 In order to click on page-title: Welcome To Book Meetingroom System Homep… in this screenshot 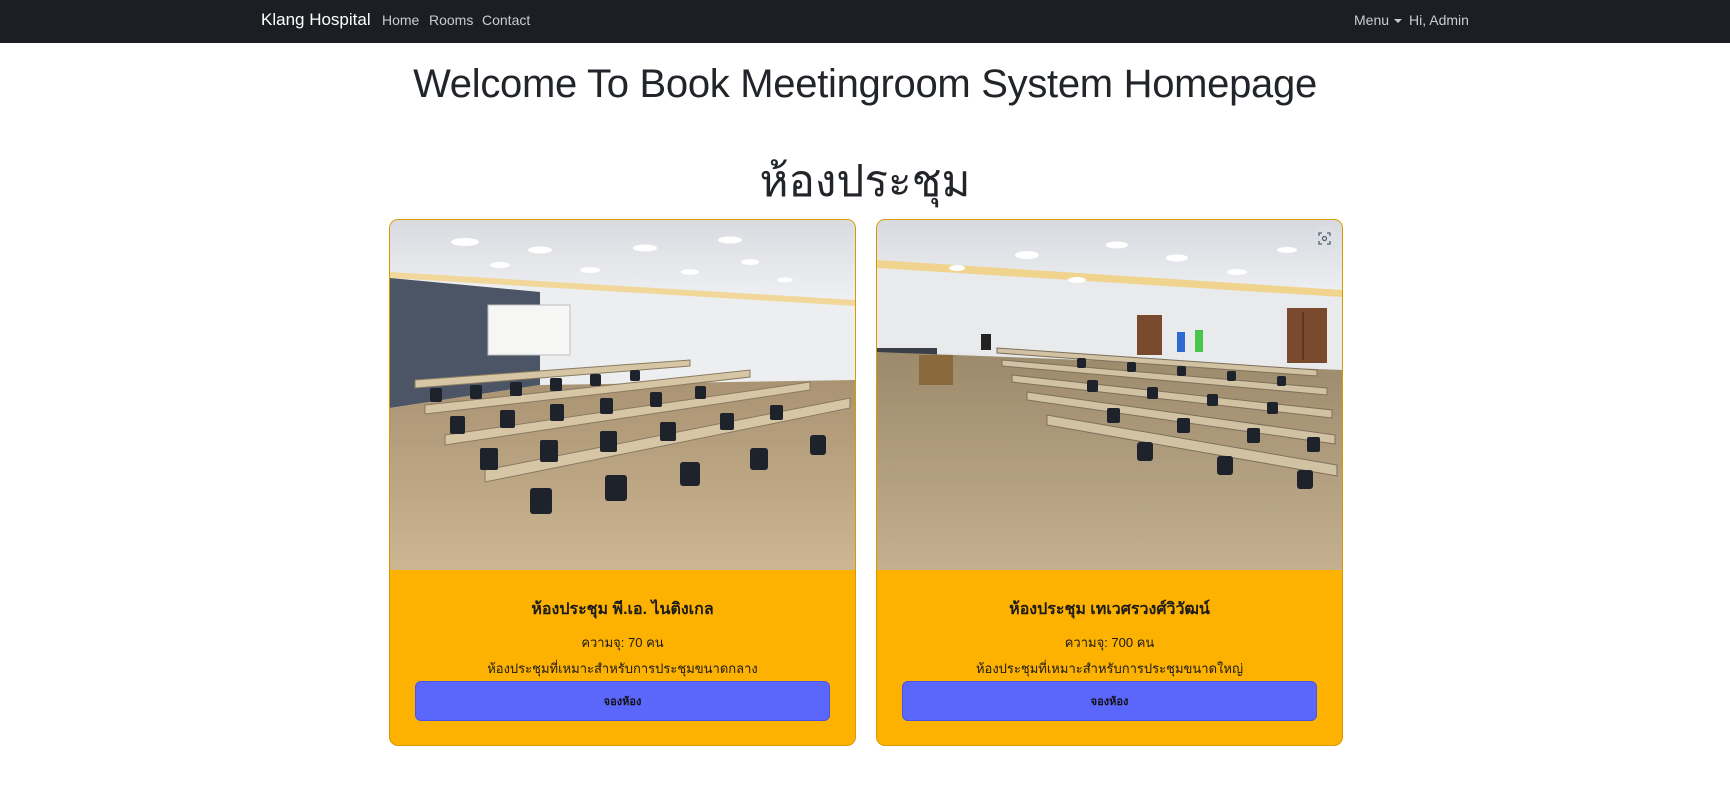, I will do `click(865, 84)`.